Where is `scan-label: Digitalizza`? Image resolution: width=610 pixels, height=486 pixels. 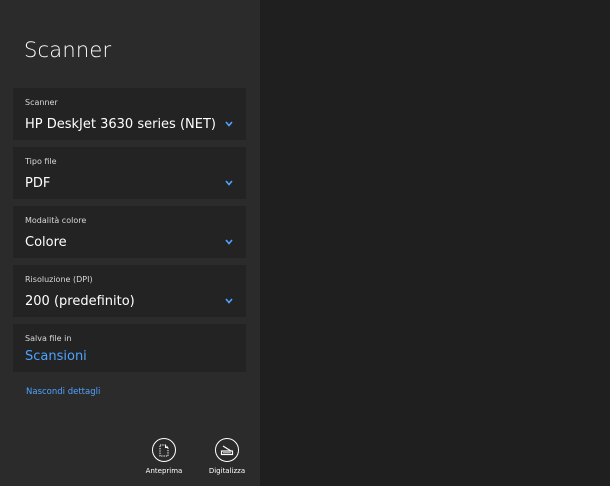 scan-label: Digitalizza is located at coordinates (227, 471).